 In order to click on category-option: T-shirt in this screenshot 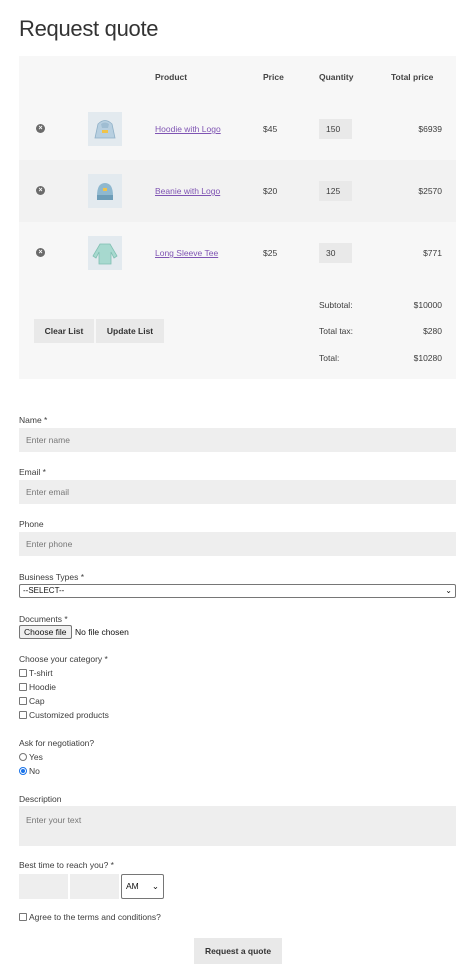, I will do `click(41, 673)`.